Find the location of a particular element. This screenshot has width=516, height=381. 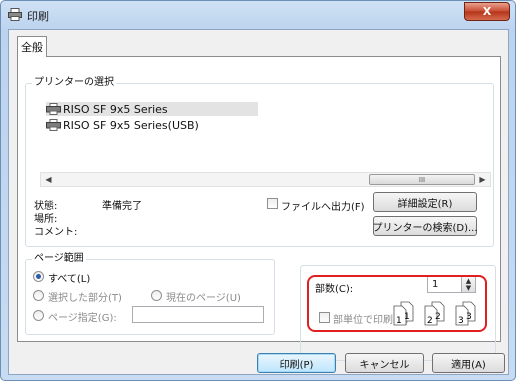

page-range-pages-label: ページ指定(G): is located at coordinates (82, 318).